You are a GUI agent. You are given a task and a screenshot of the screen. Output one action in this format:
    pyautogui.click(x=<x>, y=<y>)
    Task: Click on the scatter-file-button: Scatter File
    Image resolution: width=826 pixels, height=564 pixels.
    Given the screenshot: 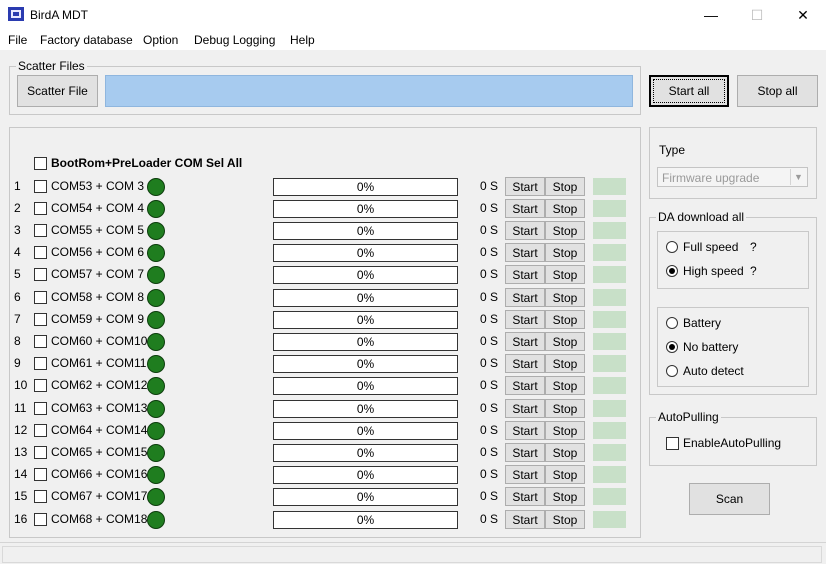 What is the action you would take?
    pyautogui.click(x=57, y=91)
    